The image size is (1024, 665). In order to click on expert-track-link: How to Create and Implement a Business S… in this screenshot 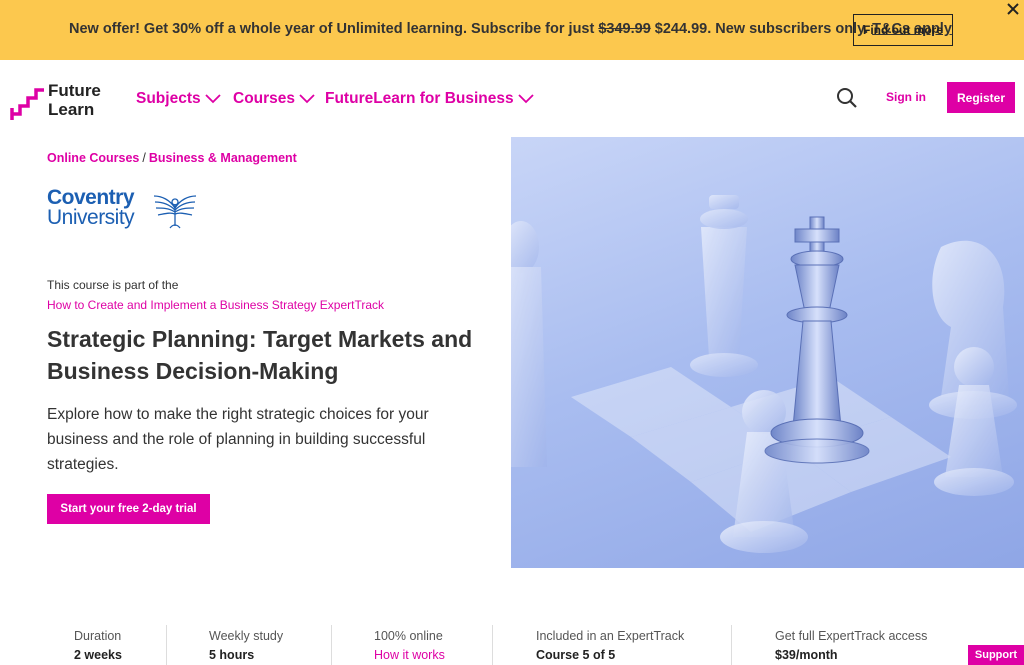, I will do `click(215, 305)`.